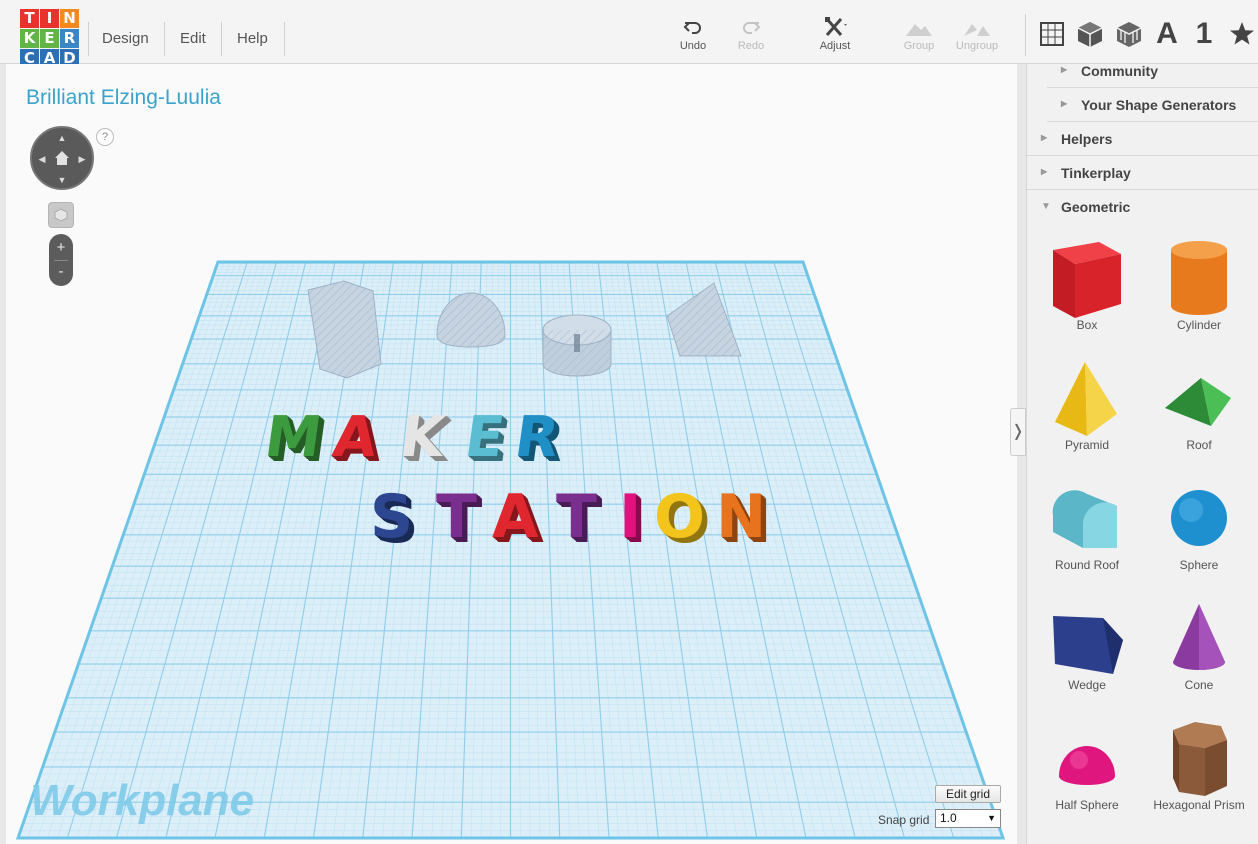  Describe the element at coordinates (1086, 445) in the screenshot. I see `shape-label: Pyramid` at that location.